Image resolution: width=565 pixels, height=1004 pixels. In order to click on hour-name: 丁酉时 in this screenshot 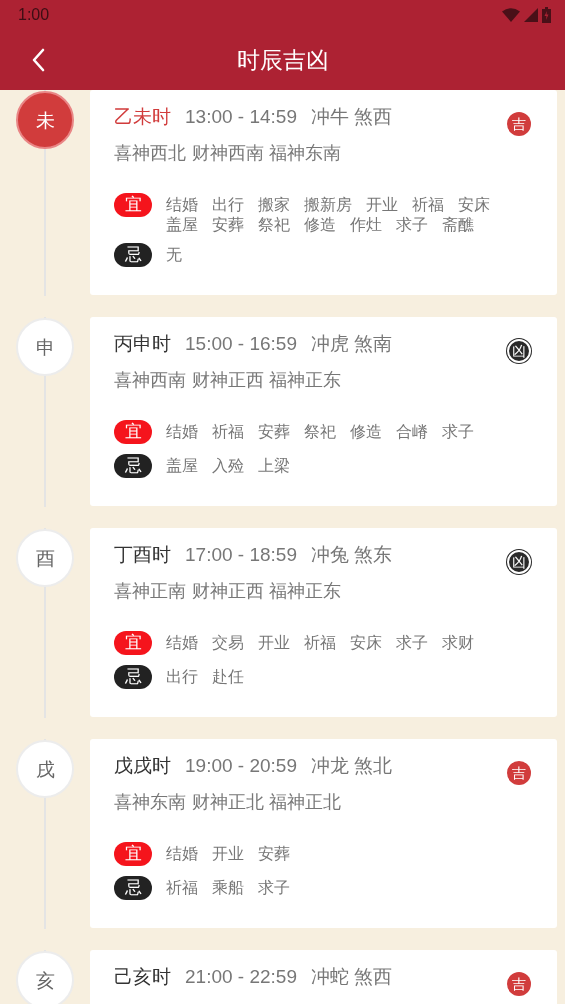, I will do `click(142, 554)`.